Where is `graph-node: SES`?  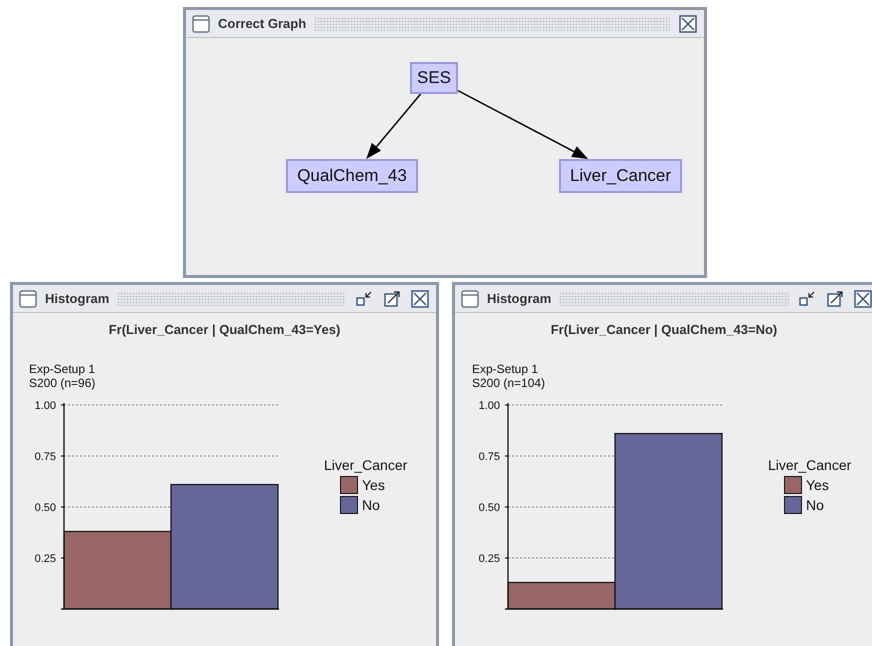
graph-node: SES is located at coordinates (434, 78).